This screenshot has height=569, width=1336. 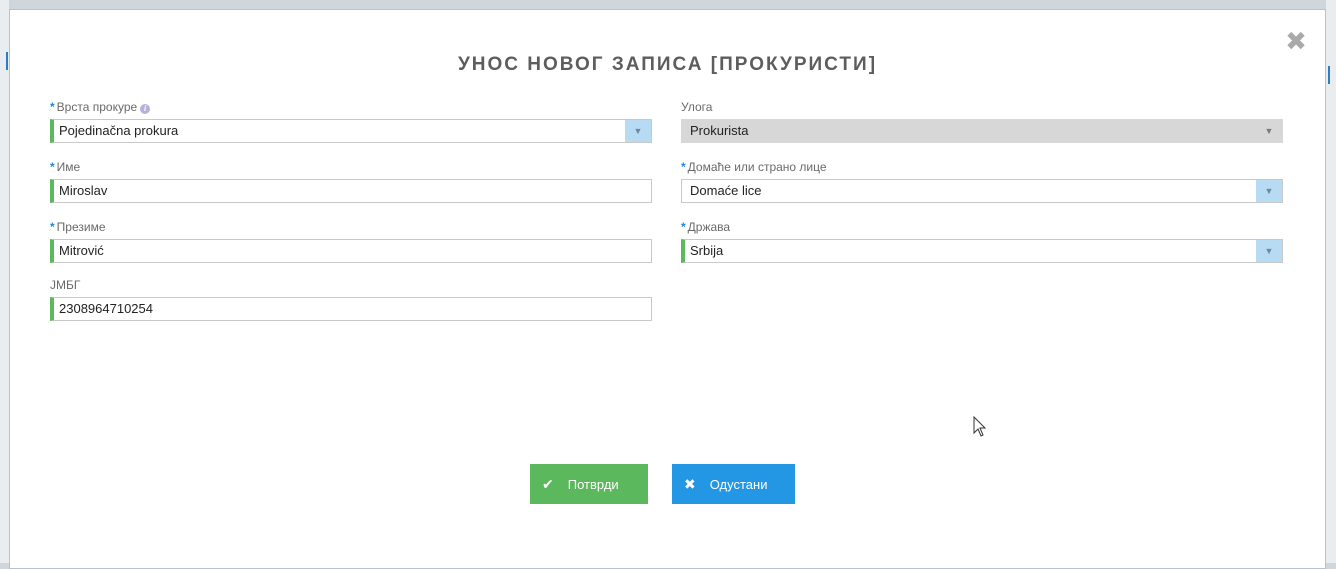 What do you see at coordinates (982, 251) in the screenshot?
I see `country-select: Srbija ▼` at bounding box center [982, 251].